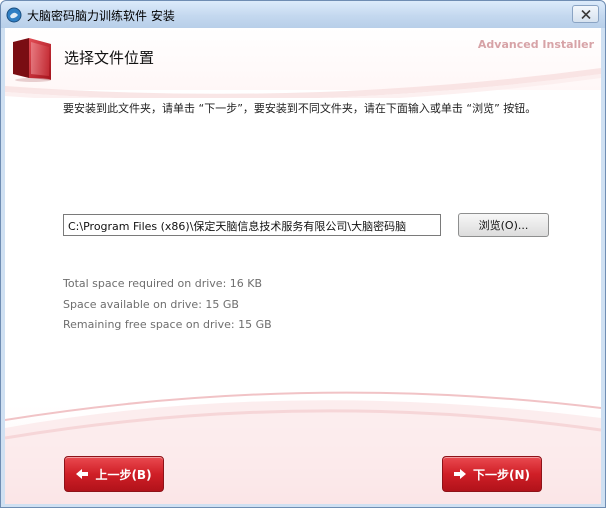 The width and height of the screenshot is (606, 508). I want to click on close-icon, so click(586, 14).